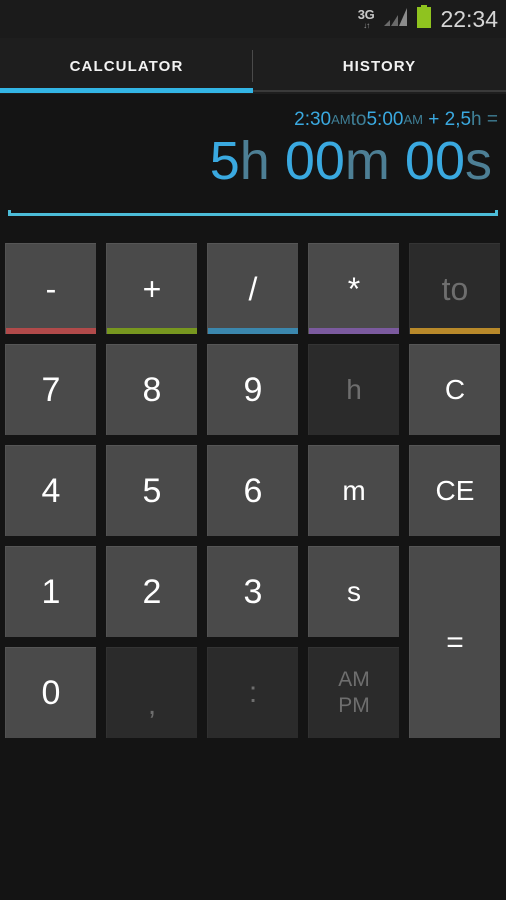 This screenshot has height=900, width=506. What do you see at coordinates (469, 18) in the screenshot?
I see `status-clock: 22:34` at bounding box center [469, 18].